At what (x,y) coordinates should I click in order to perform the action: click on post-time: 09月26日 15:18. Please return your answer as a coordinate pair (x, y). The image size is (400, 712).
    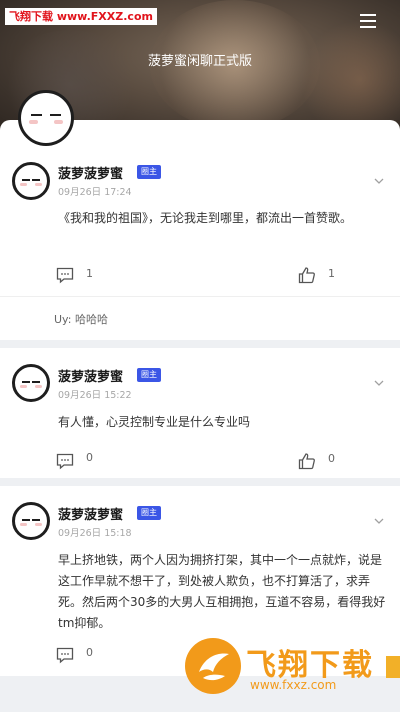
    Looking at the image, I should click on (95, 533).